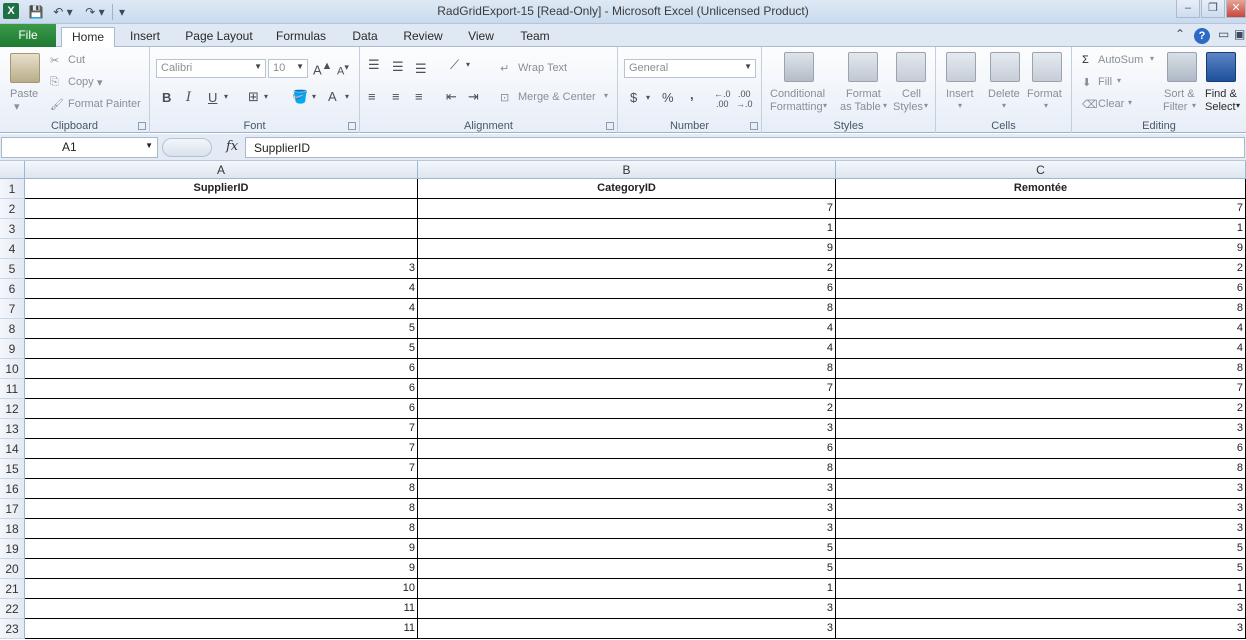  I want to click on table-cell: 11, so click(221, 629).